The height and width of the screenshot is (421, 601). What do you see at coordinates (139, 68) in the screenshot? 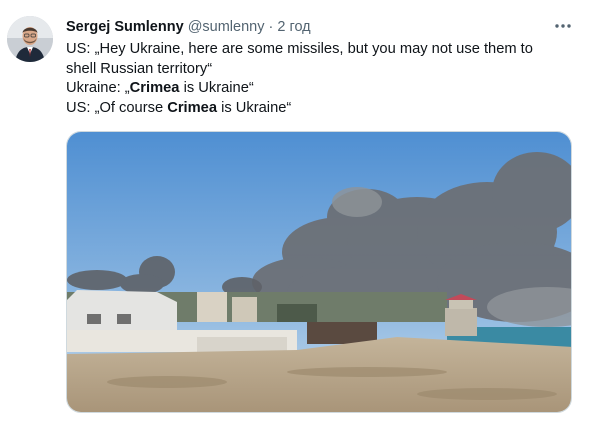
I see `text-segment: shell Russian territory“` at bounding box center [139, 68].